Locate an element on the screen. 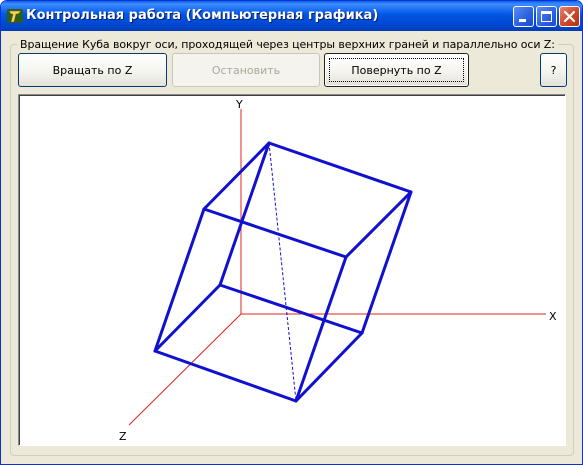  app-icon is located at coordinates (15, 16).